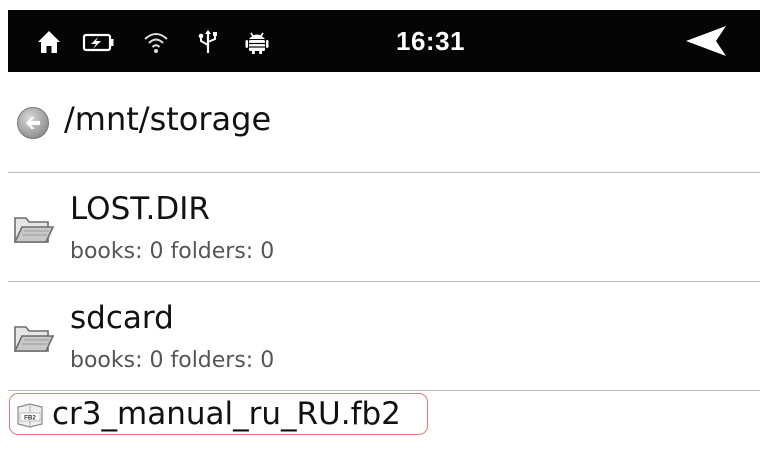 The image size is (760, 469). I want to click on divider, so click(384, 390).